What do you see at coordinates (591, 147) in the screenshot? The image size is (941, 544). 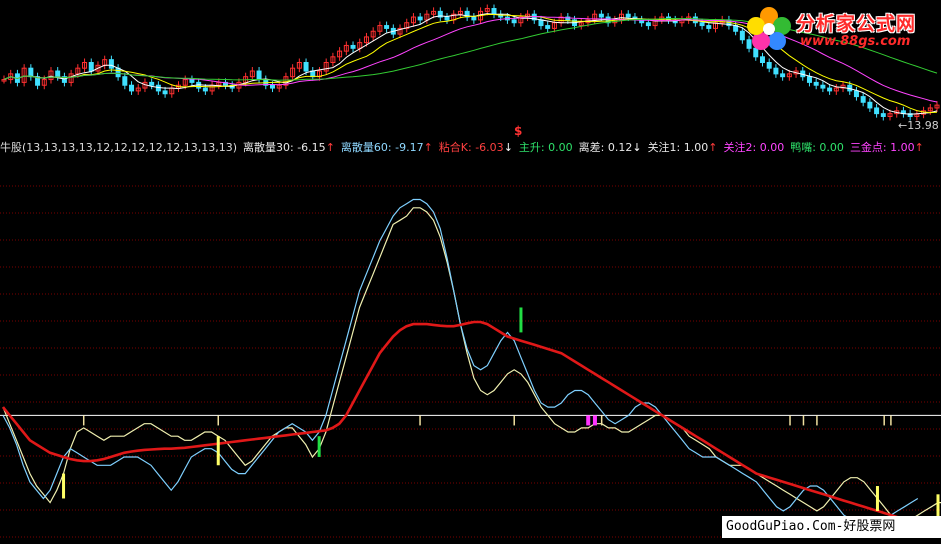 I see `legend-label: 离差:` at bounding box center [591, 147].